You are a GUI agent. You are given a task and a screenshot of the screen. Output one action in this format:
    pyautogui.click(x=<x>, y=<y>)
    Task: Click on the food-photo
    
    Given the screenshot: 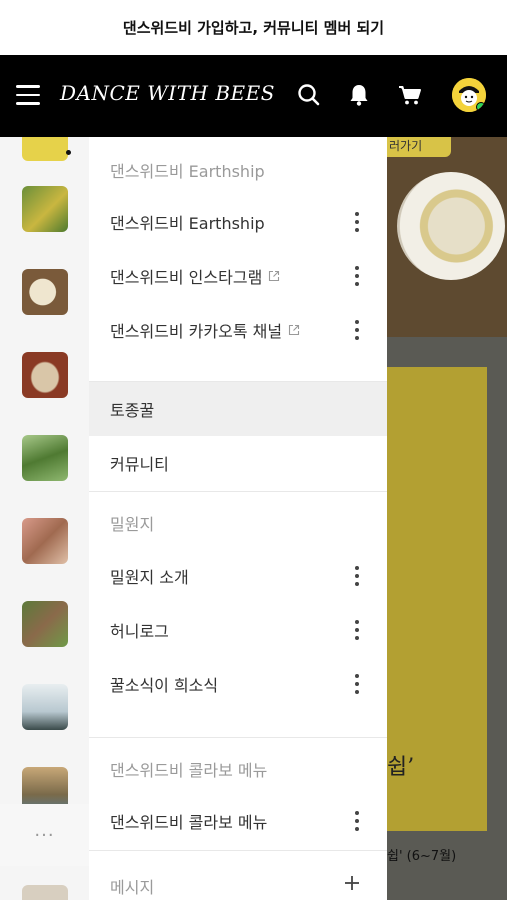 What is the action you would take?
    pyautogui.click(x=447, y=237)
    